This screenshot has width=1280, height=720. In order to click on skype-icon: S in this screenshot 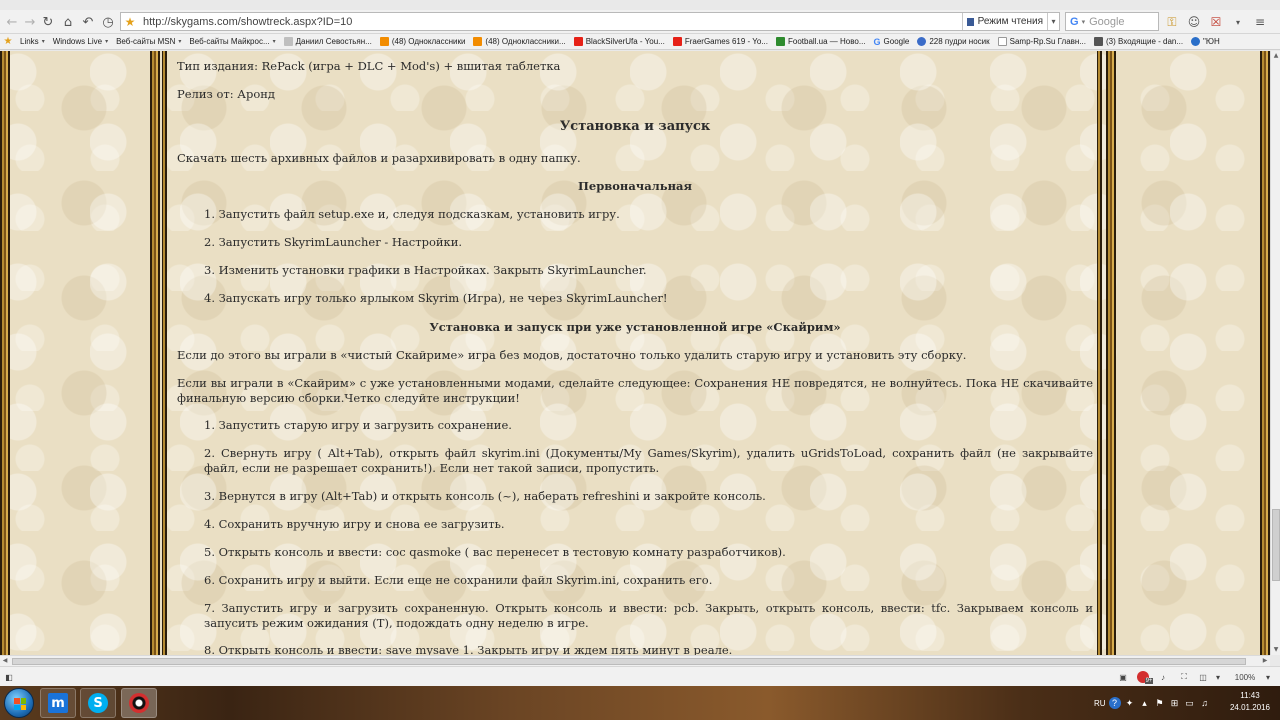, I will do `click(98, 703)`.